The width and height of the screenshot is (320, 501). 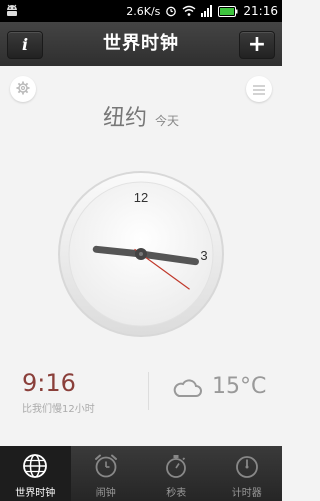 What do you see at coordinates (171, 11) in the screenshot?
I see `alarm-status-icon` at bounding box center [171, 11].